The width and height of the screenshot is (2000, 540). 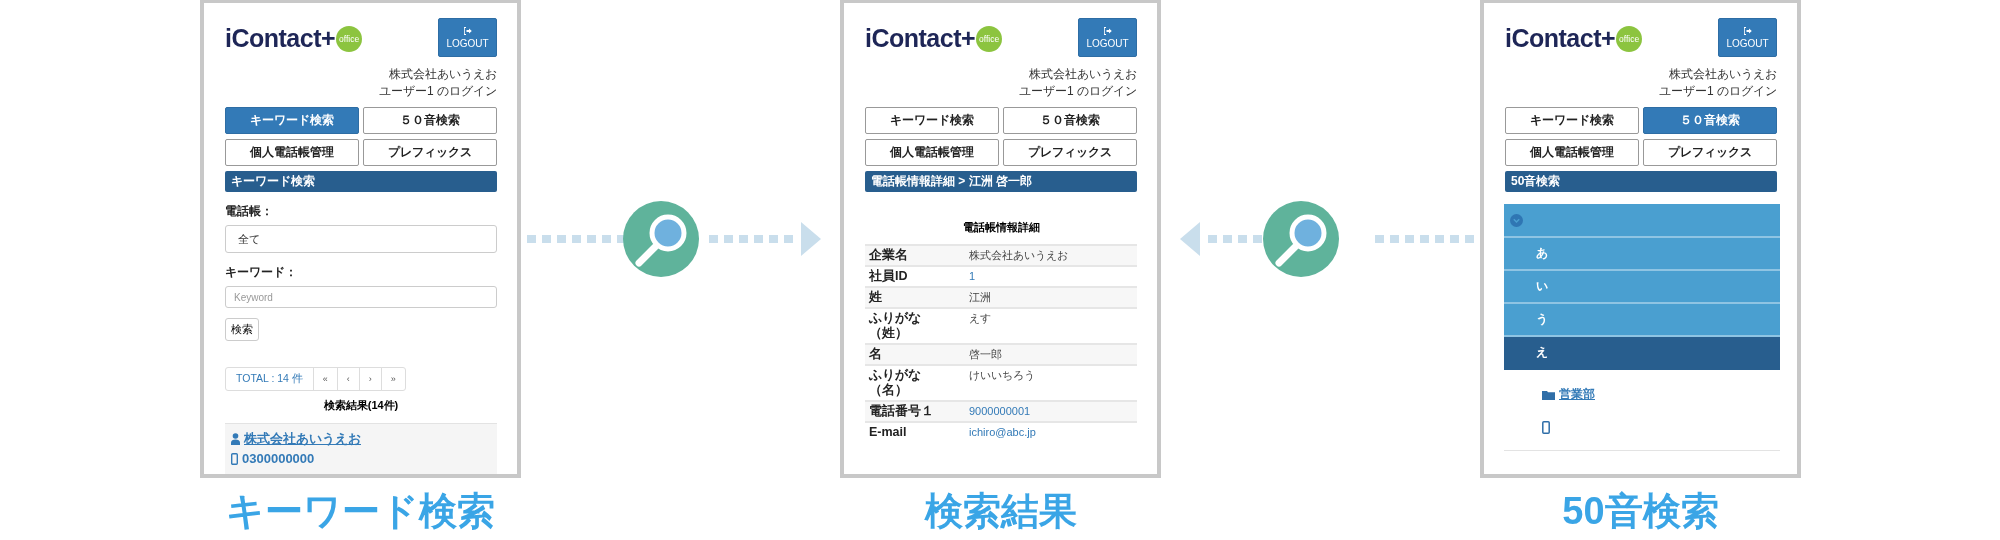 I want to click on company-link: 株式会社あいうえお, so click(x=302, y=439).